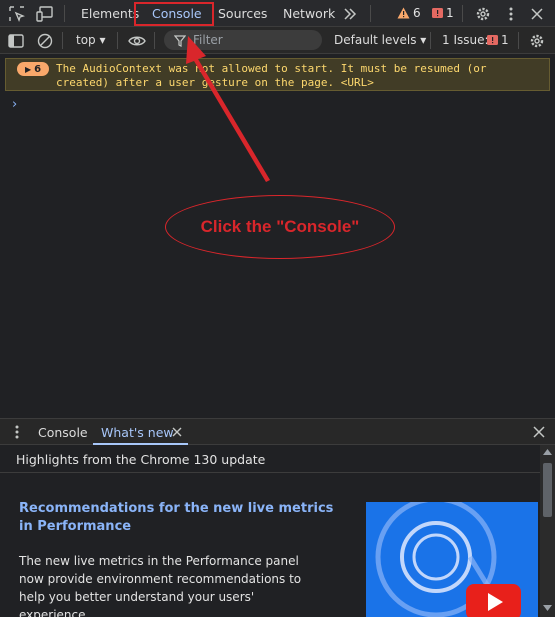  What do you see at coordinates (547, 490) in the screenshot?
I see `scroll-thumb` at bounding box center [547, 490].